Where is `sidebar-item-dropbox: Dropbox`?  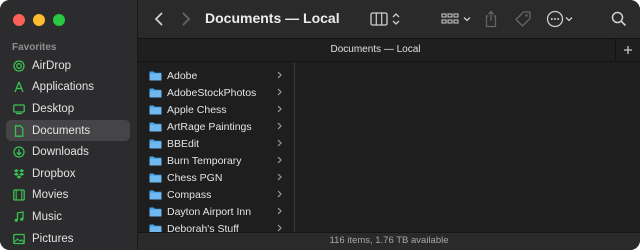 sidebar-item-dropbox: Dropbox is located at coordinates (68, 174).